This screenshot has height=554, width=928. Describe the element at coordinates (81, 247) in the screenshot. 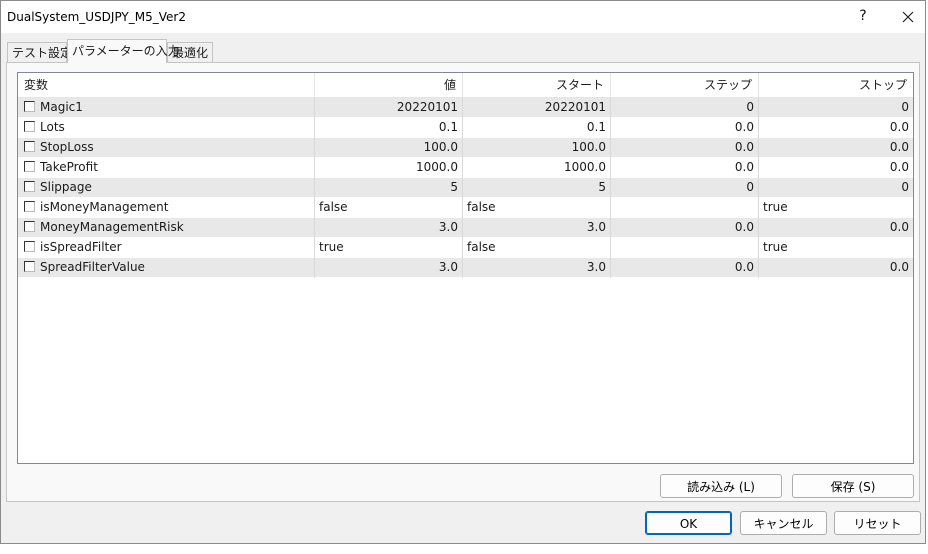

I see `variable-name: isSpreadFilter` at that location.